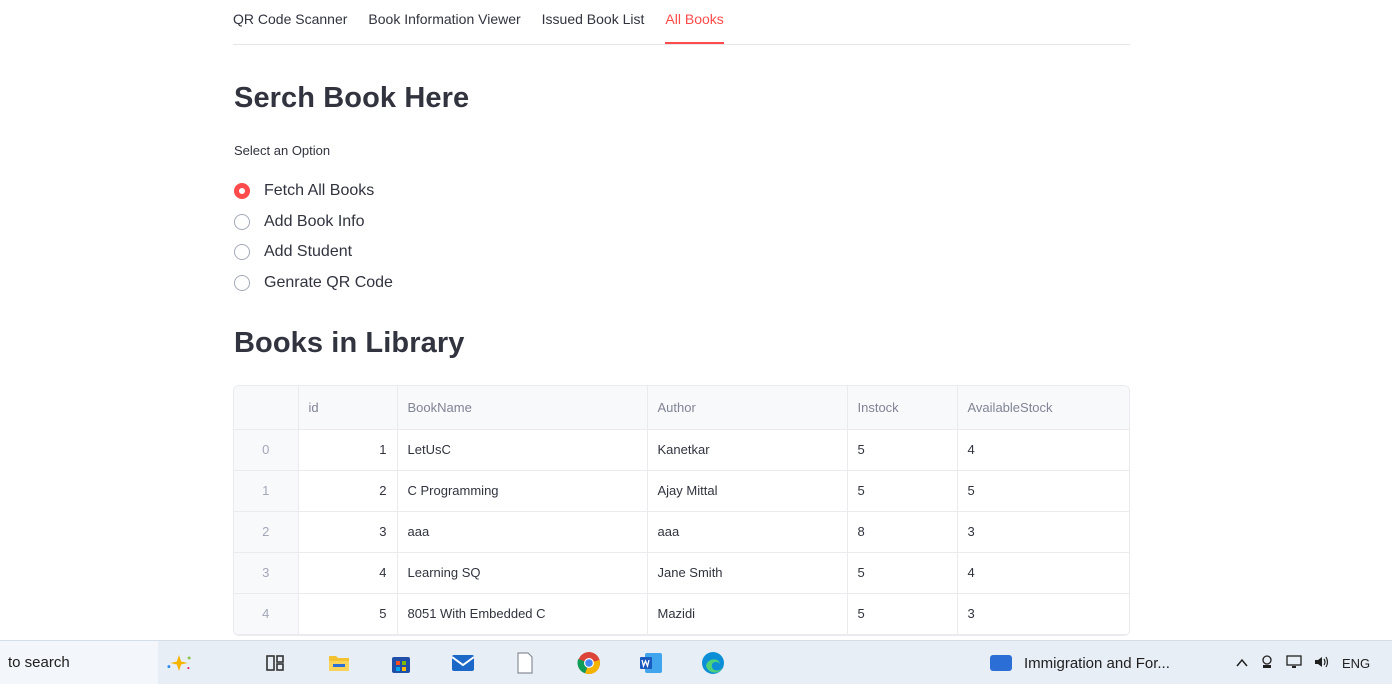  I want to click on cell-bookname: C Programming, so click(522, 491).